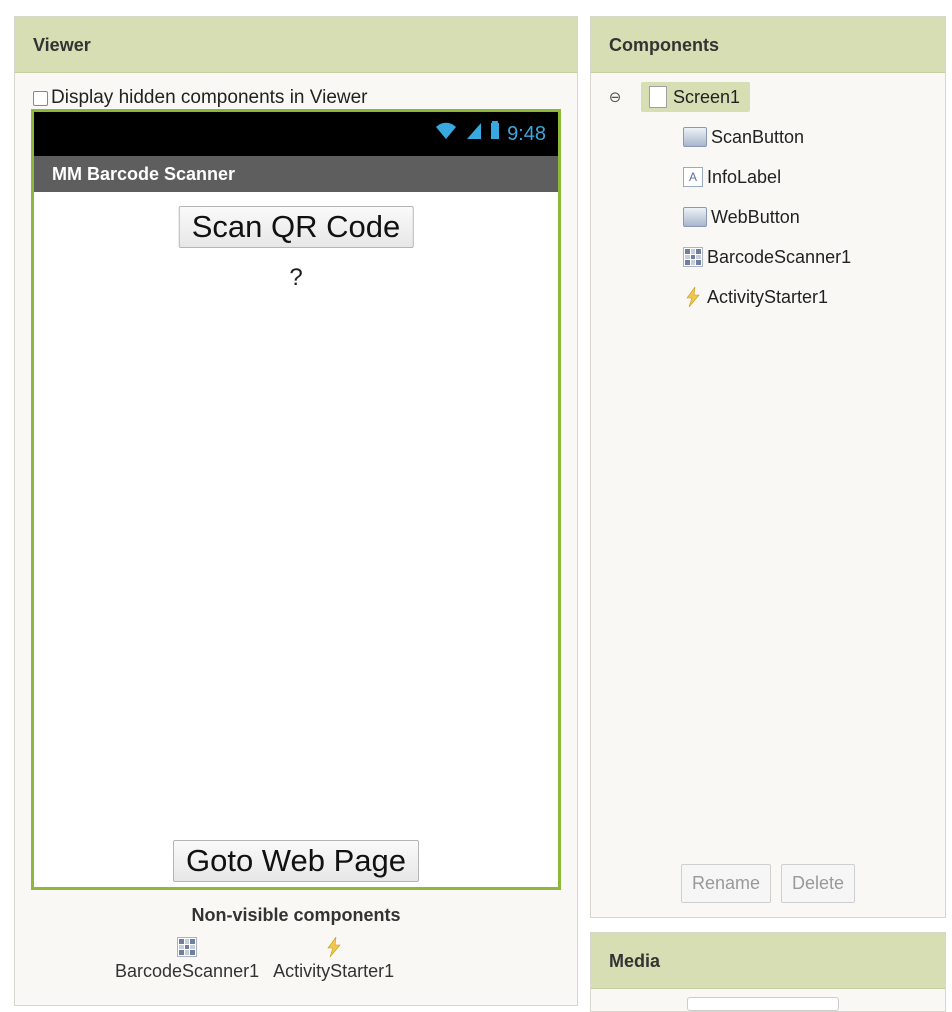  What do you see at coordinates (758, 136) in the screenshot?
I see `tree-item-label: ScanButton` at bounding box center [758, 136].